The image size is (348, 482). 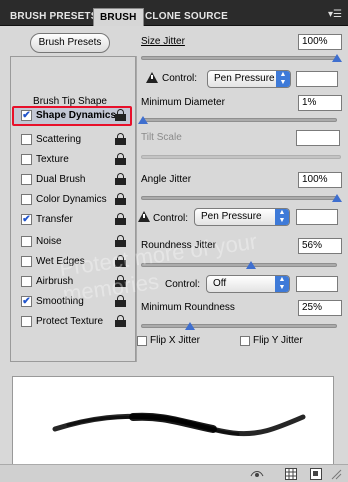 What do you see at coordinates (335, 15) in the screenshot?
I see `panel-menu-icon: ▾☰` at bounding box center [335, 15].